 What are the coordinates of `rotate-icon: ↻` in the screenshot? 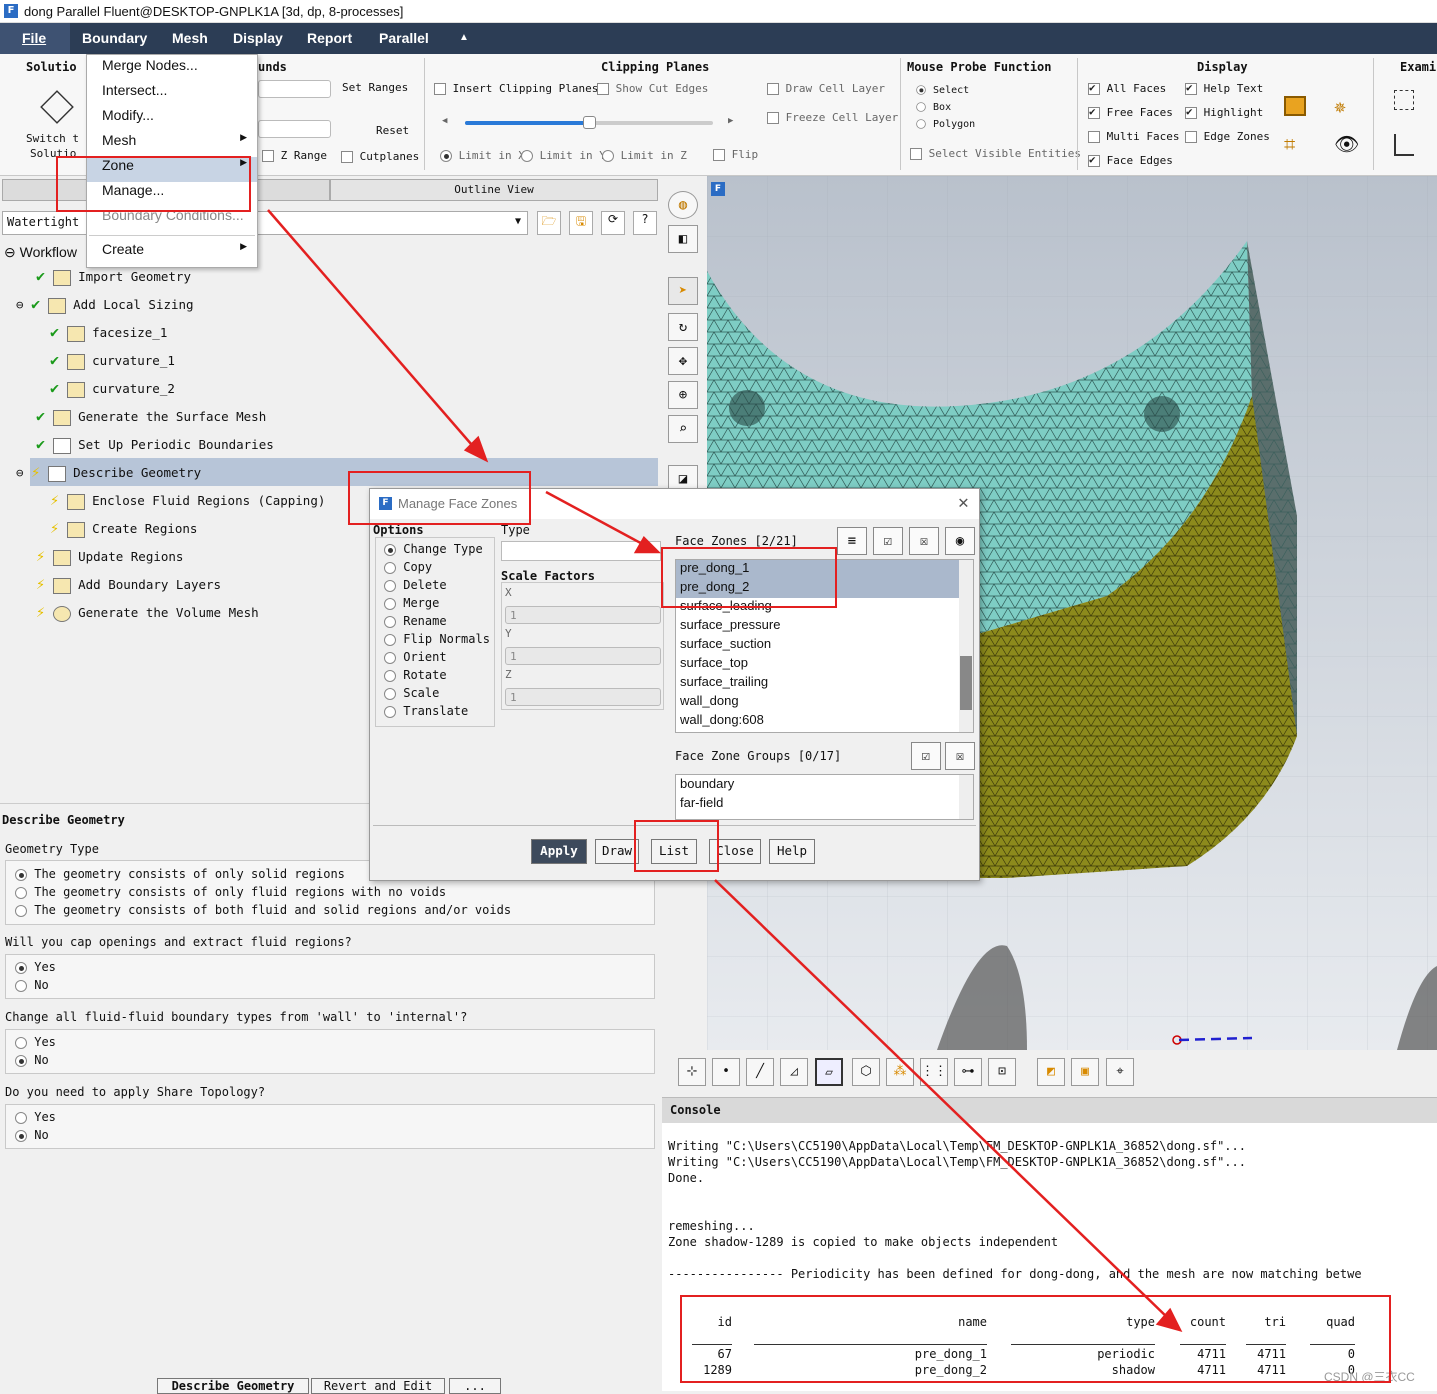 It's located at (683, 327).